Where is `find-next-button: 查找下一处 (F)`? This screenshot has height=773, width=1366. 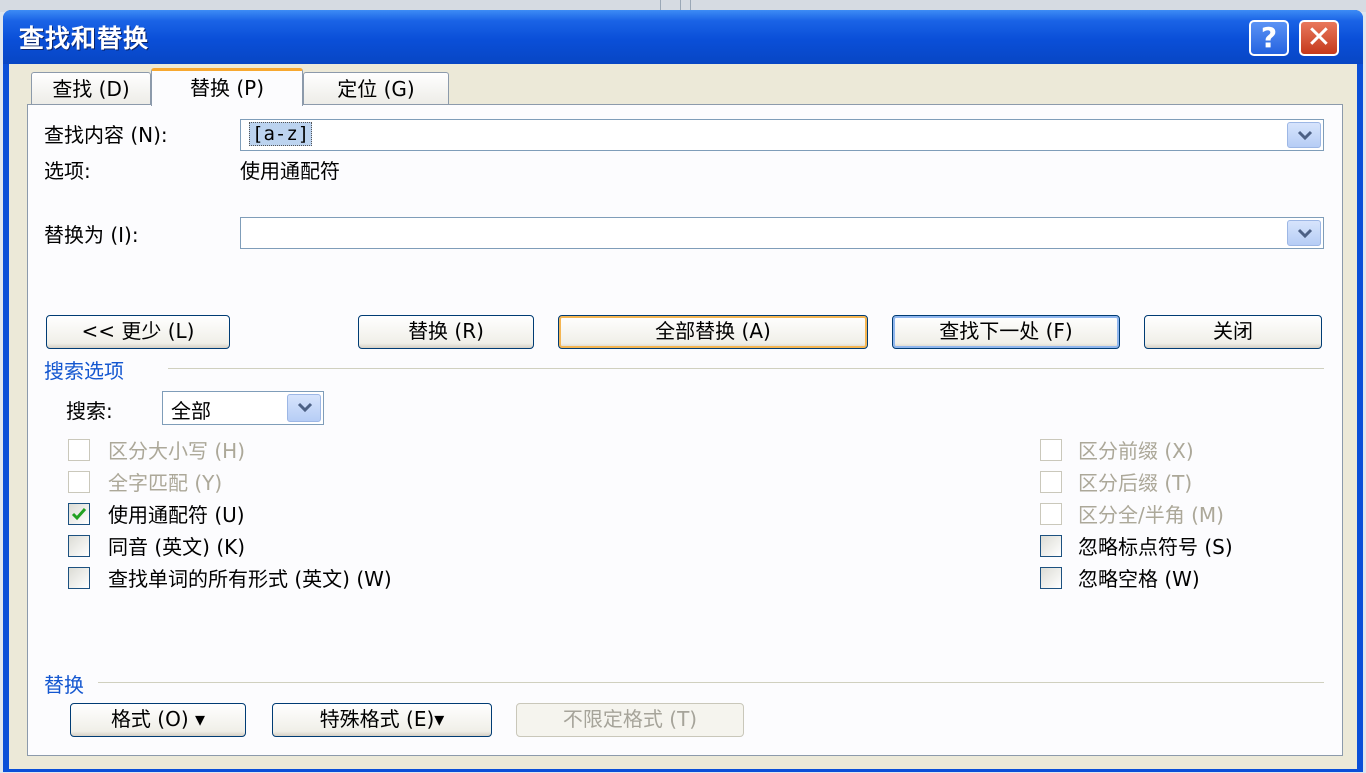 find-next-button: 查找下一处 (F) is located at coordinates (1006, 332).